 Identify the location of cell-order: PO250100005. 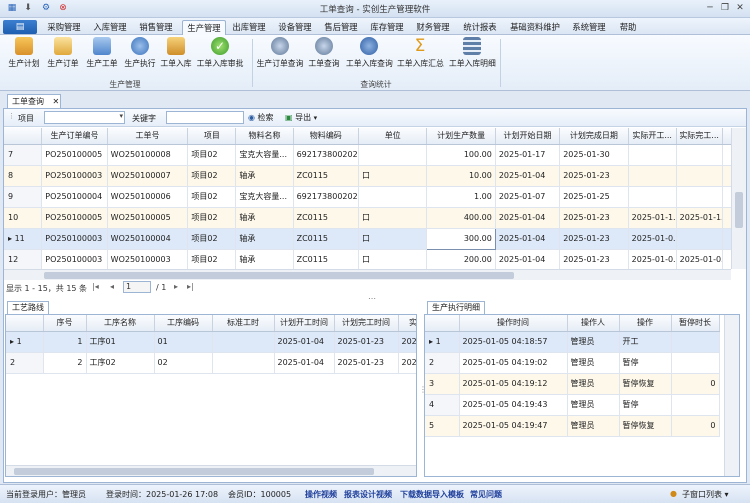
(74, 218).